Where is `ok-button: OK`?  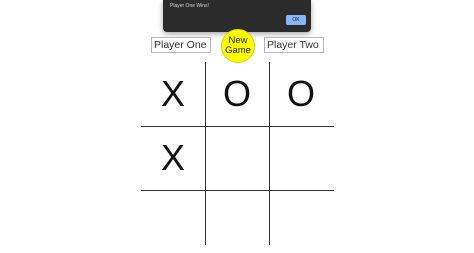
ok-button: OK is located at coordinates (296, 20).